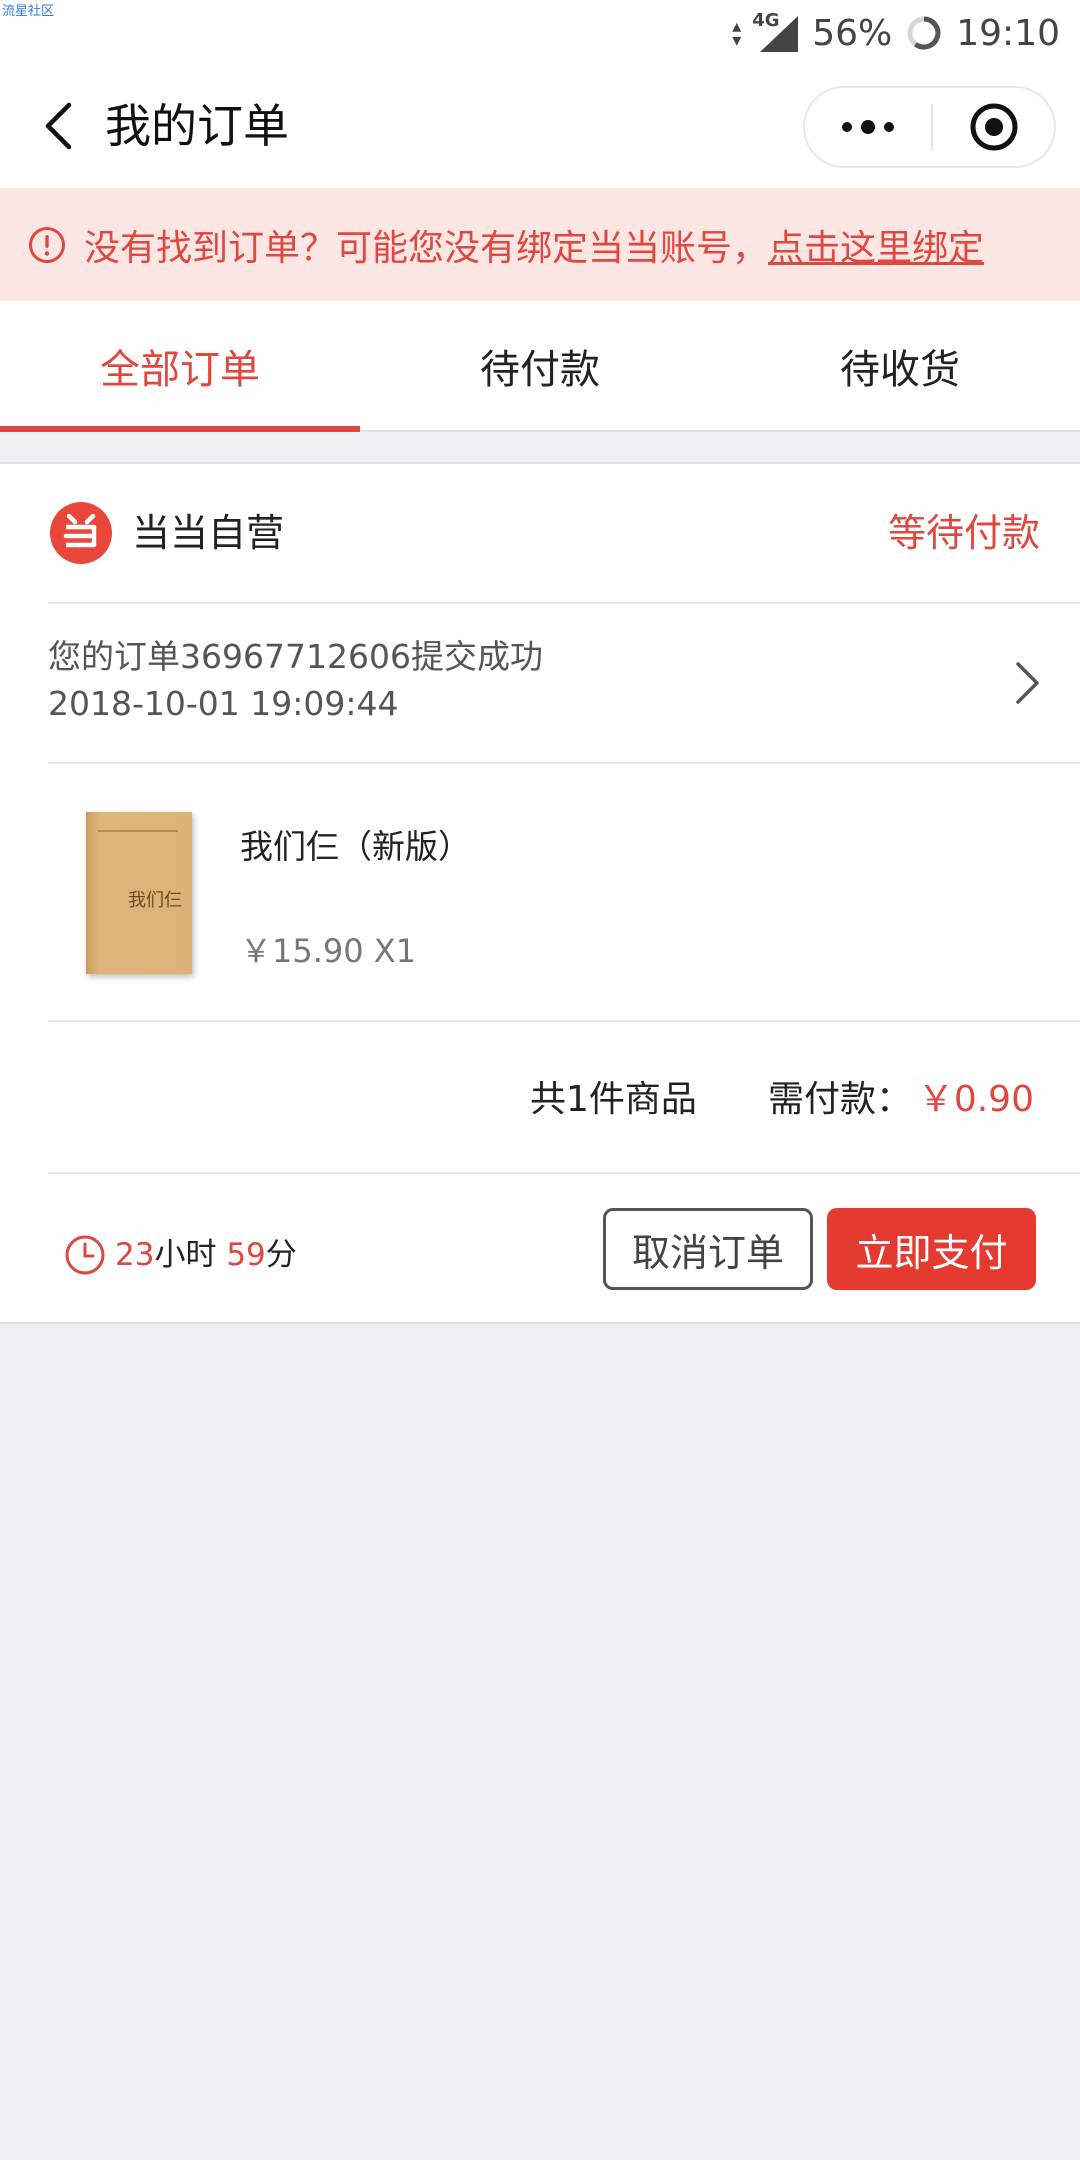 This screenshot has height=2160, width=1080. What do you see at coordinates (85, 1255) in the screenshot?
I see `clock-icon` at bounding box center [85, 1255].